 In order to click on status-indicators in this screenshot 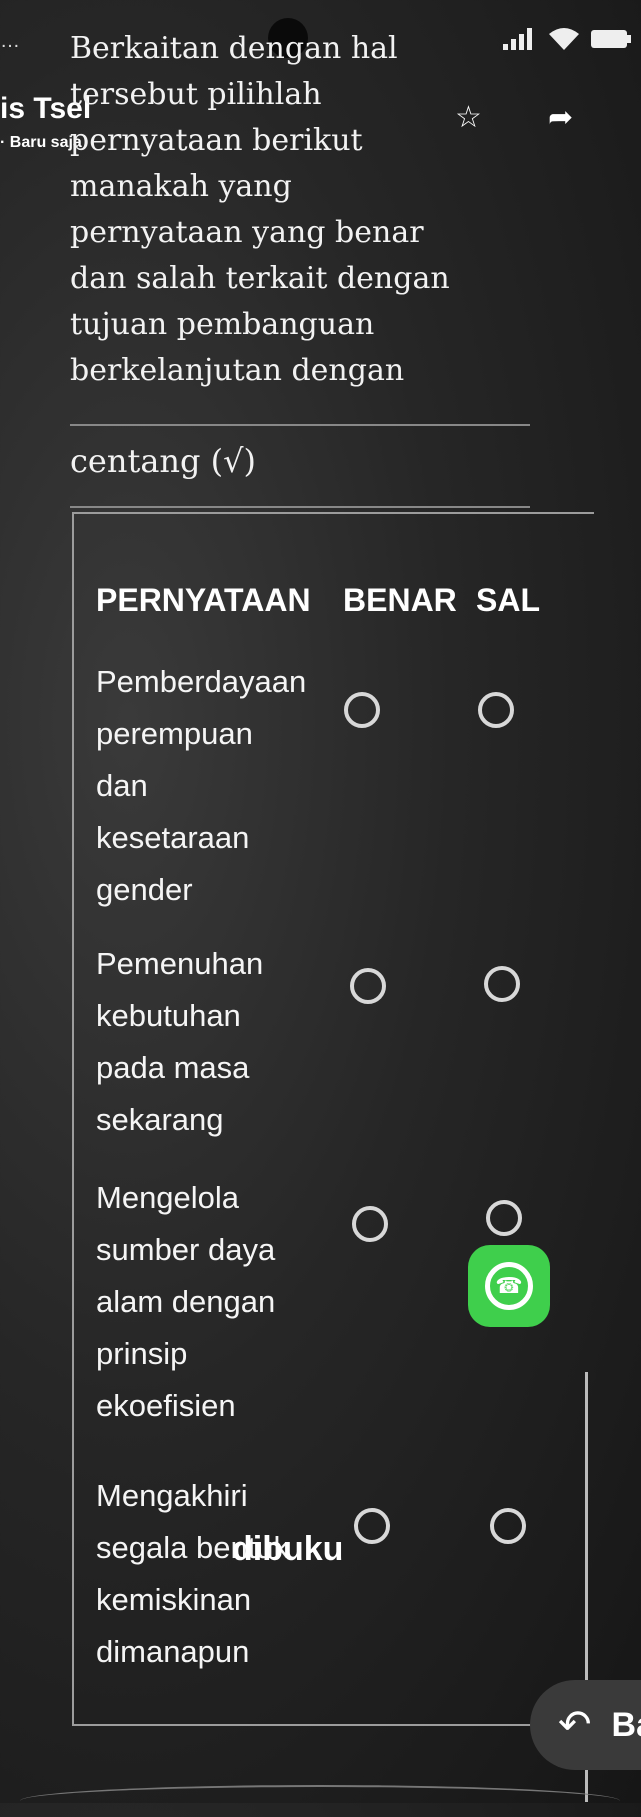, I will do `click(567, 39)`.